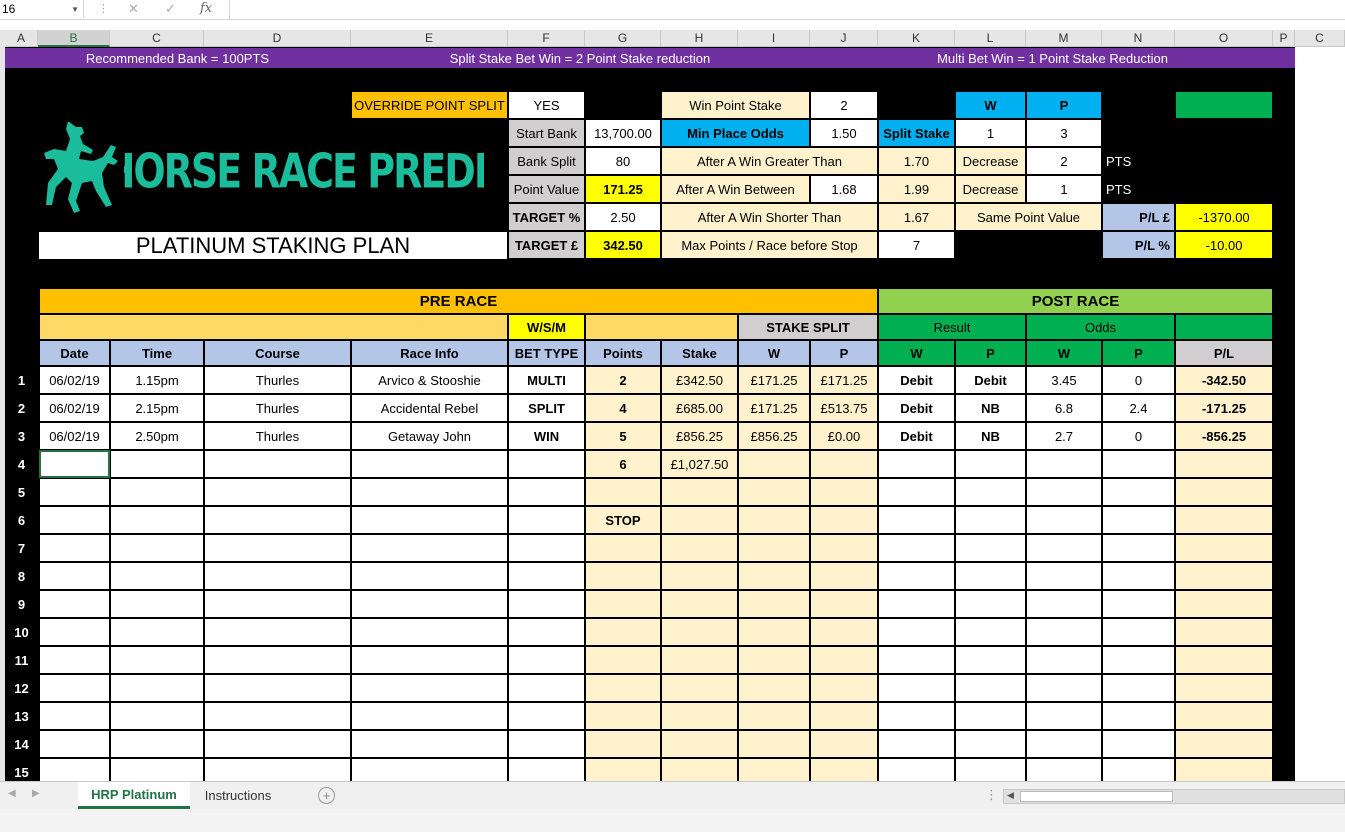 This screenshot has height=832, width=1345. What do you see at coordinates (1224, 38) in the screenshot?
I see `column-header-o-14: O` at bounding box center [1224, 38].